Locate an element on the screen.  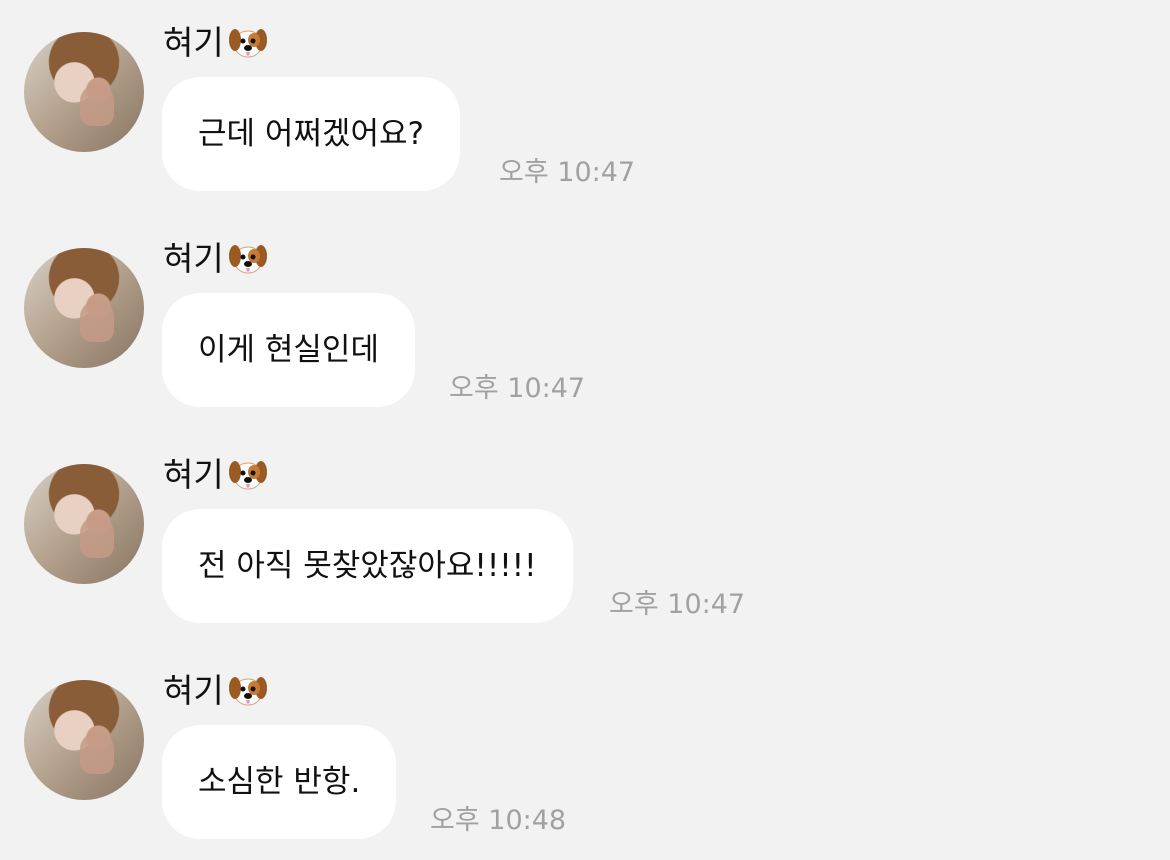
message-timestamp: 오후 10:48 is located at coordinates (498, 820).